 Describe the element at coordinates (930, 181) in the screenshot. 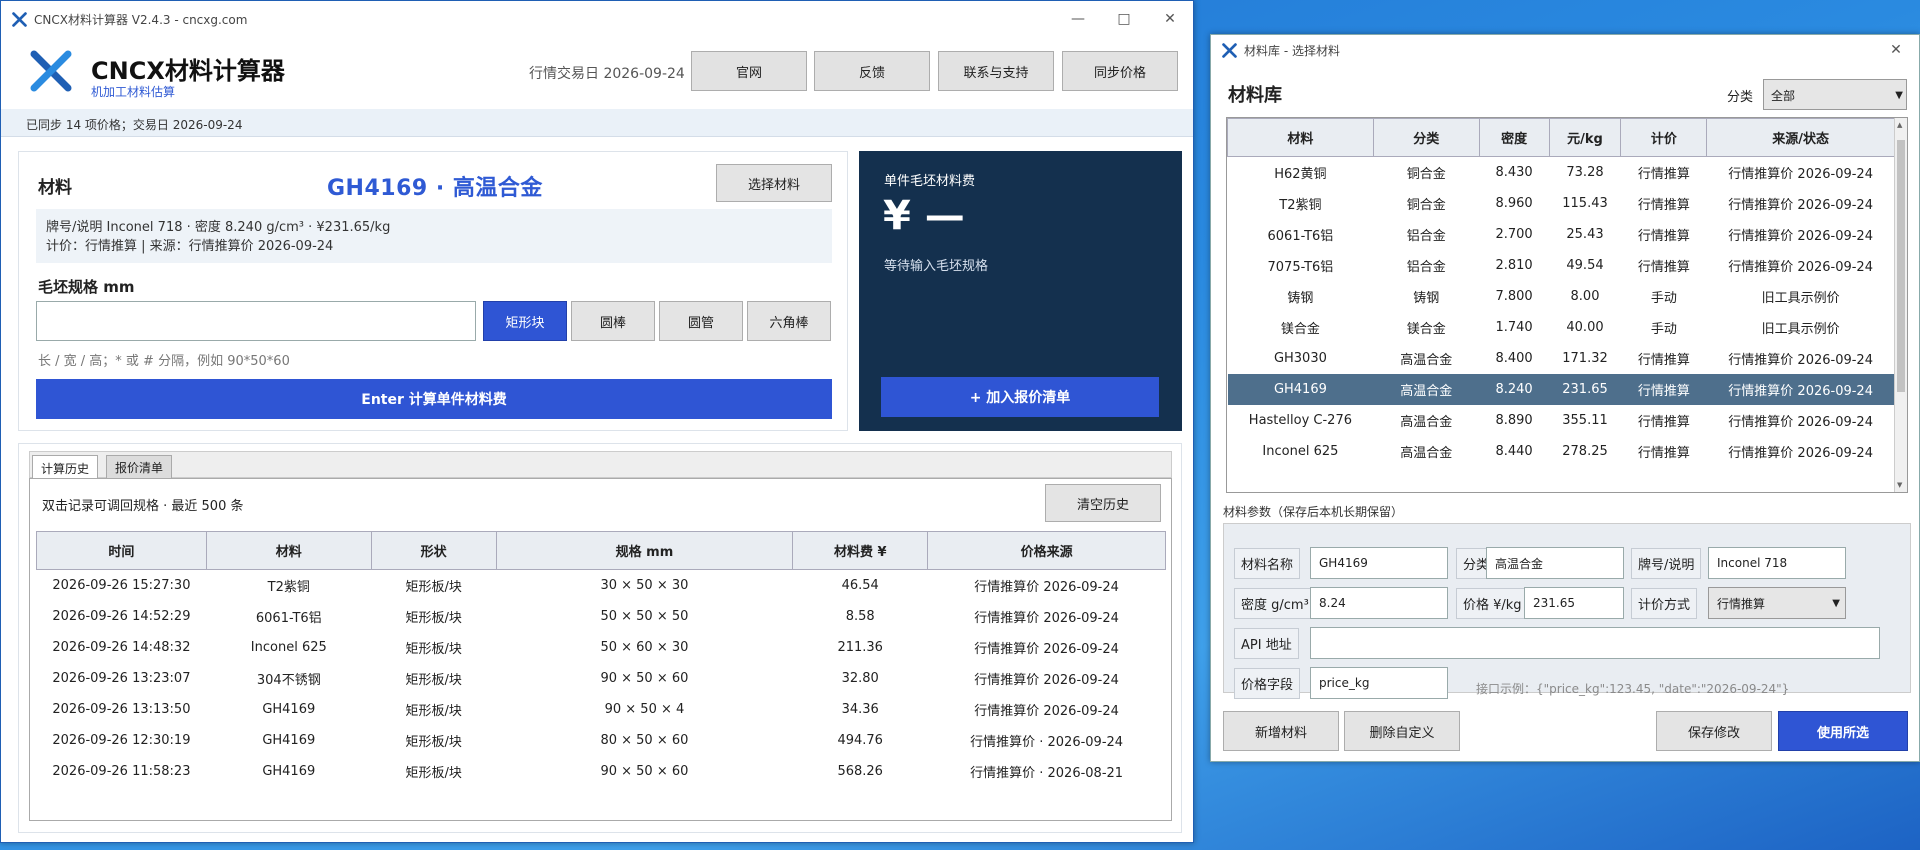

I see `cost-title: 单件毛坯材料费` at that location.